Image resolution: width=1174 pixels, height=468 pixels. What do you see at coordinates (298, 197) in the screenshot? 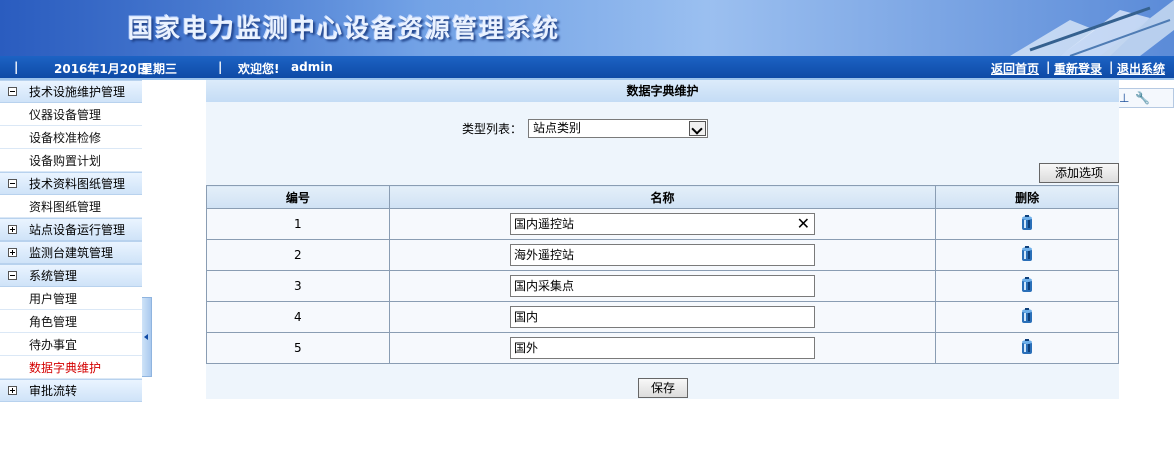
I see `column-header-id: 编号` at bounding box center [298, 197].